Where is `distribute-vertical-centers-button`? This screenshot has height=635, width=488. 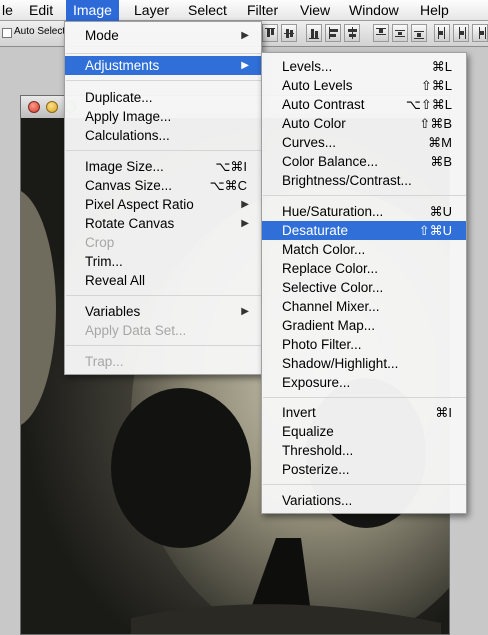
distribute-vertical-centers-button is located at coordinates (400, 33).